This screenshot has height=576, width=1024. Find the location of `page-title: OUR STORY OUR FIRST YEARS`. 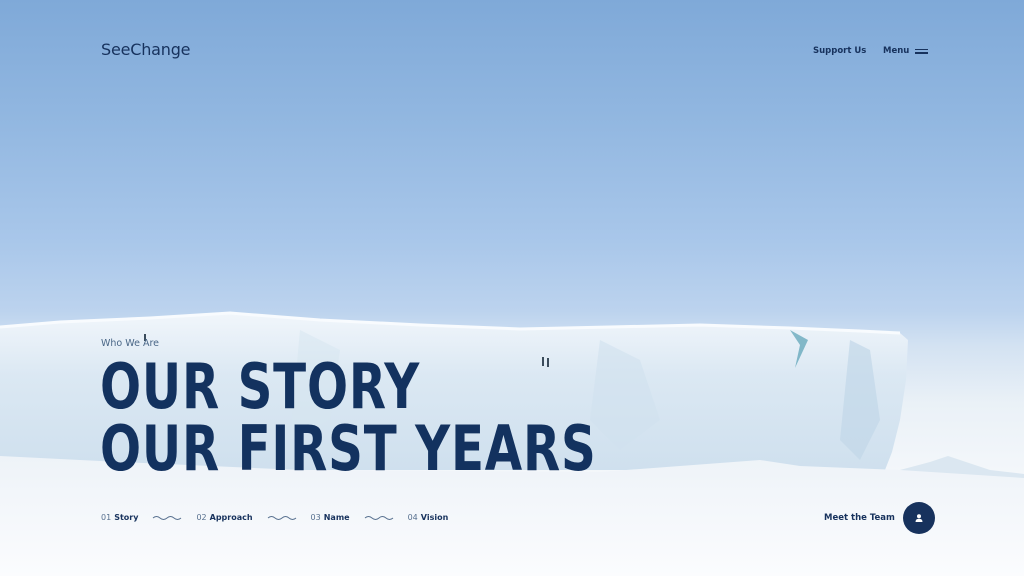

page-title: OUR STORY OUR FIRST YEARS is located at coordinates (348, 418).